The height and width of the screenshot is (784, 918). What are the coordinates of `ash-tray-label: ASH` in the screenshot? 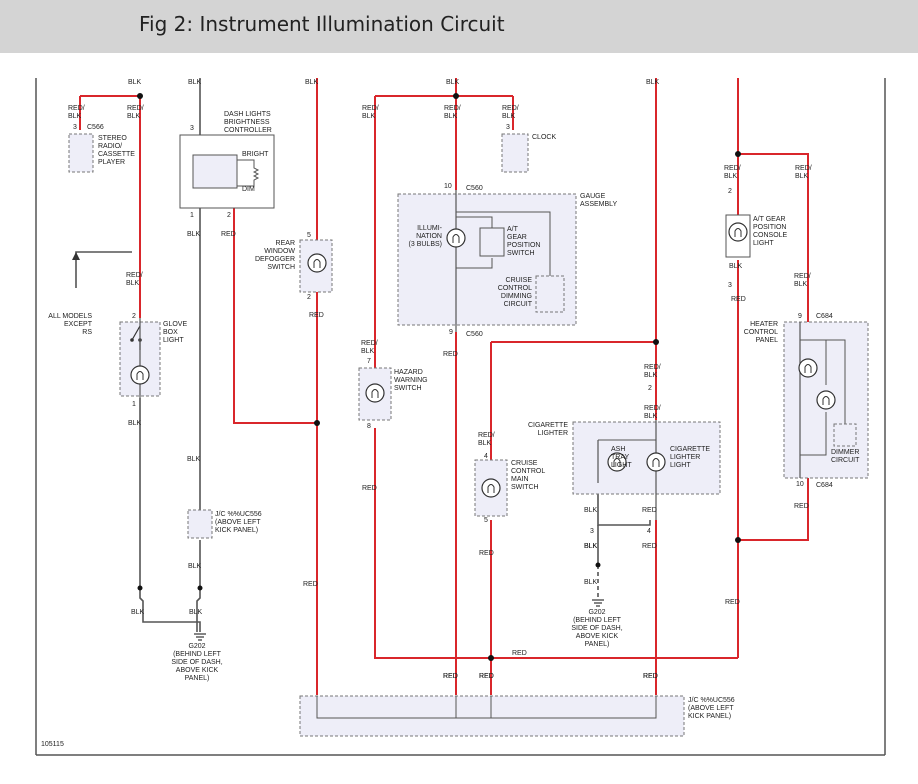 It's located at (618, 449).